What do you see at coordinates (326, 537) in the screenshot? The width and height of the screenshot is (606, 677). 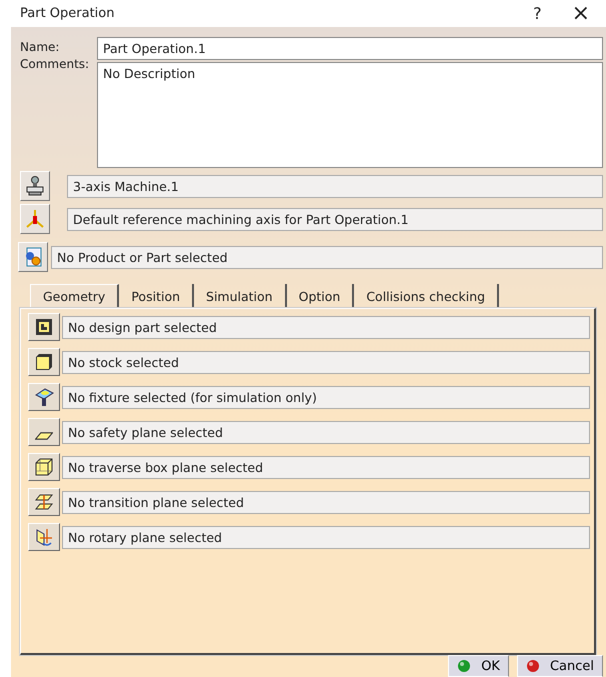 I see `geometry-field: No rotary plane selected` at bounding box center [326, 537].